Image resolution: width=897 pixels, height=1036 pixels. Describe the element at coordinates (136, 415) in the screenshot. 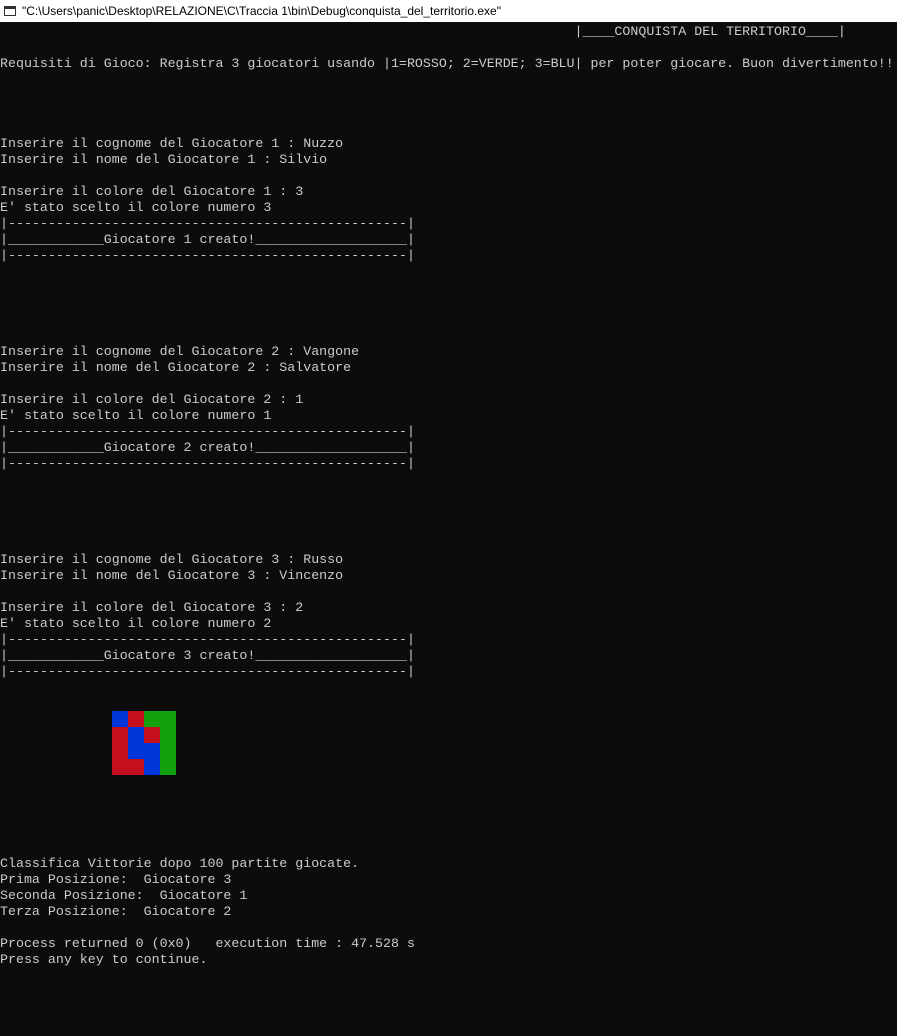

I see `console-line: E' stato scelto il colore numero 1` at that location.